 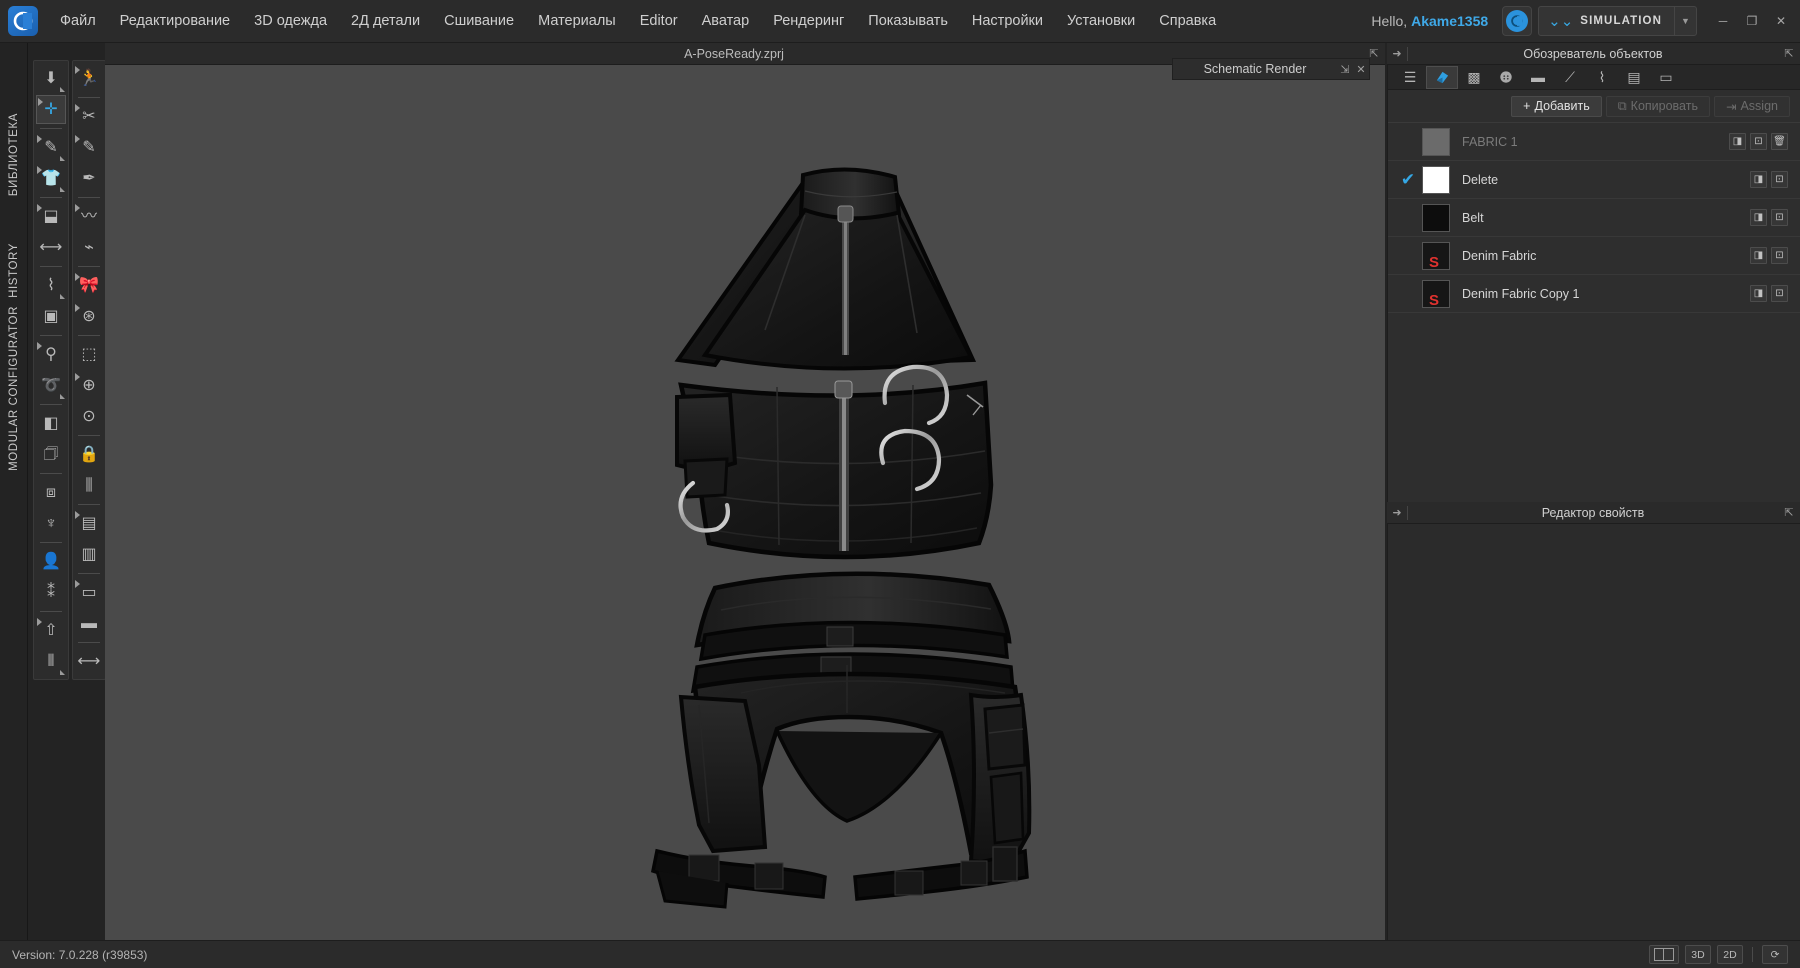 What do you see at coordinates (51, 147) in the screenshot?
I see `edit-pattern-tool: ✎` at bounding box center [51, 147].